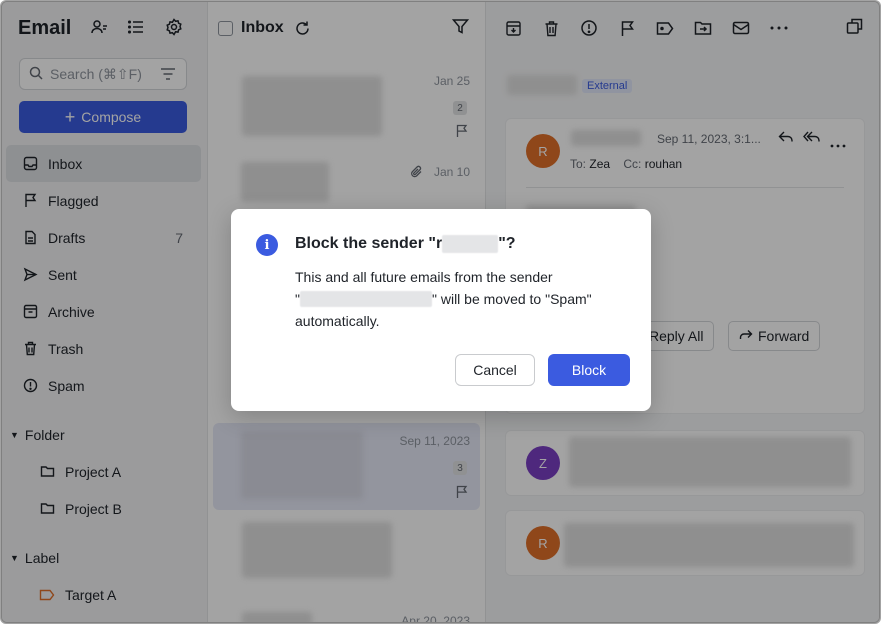  I want to click on redacted-sender-name, so click(470, 244).